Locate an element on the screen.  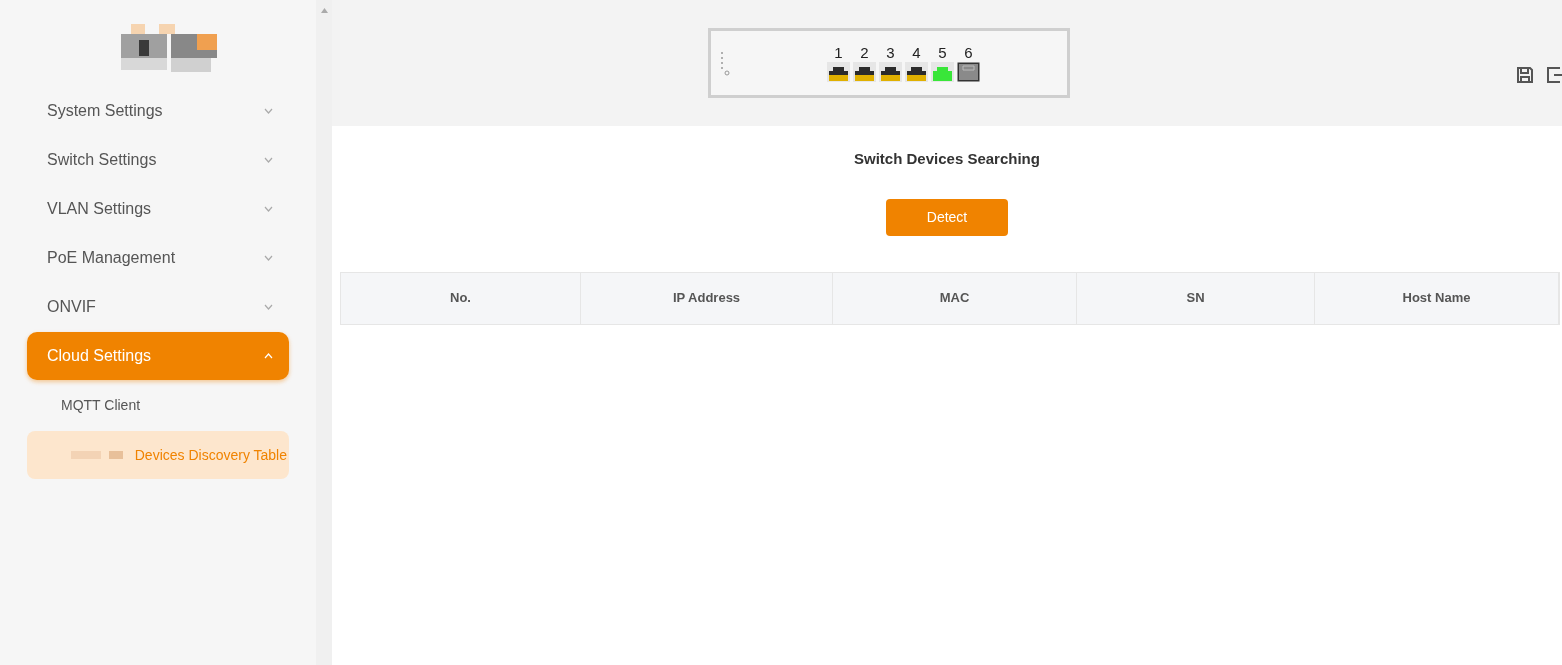
menu-item: Switch Settings is located at coordinates (158, 159).